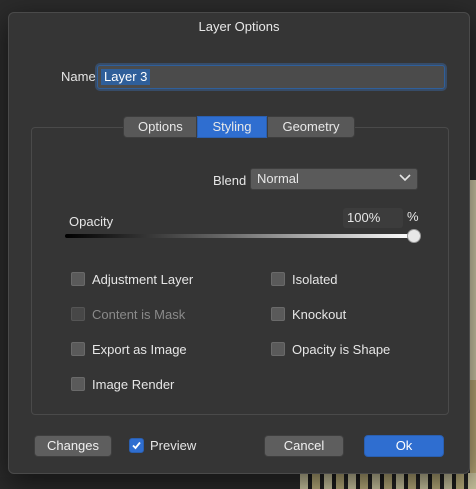 This screenshot has height=489, width=476. Describe the element at coordinates (232, 127) in the screenshot. I see `tab-styling: Styling` at that location.